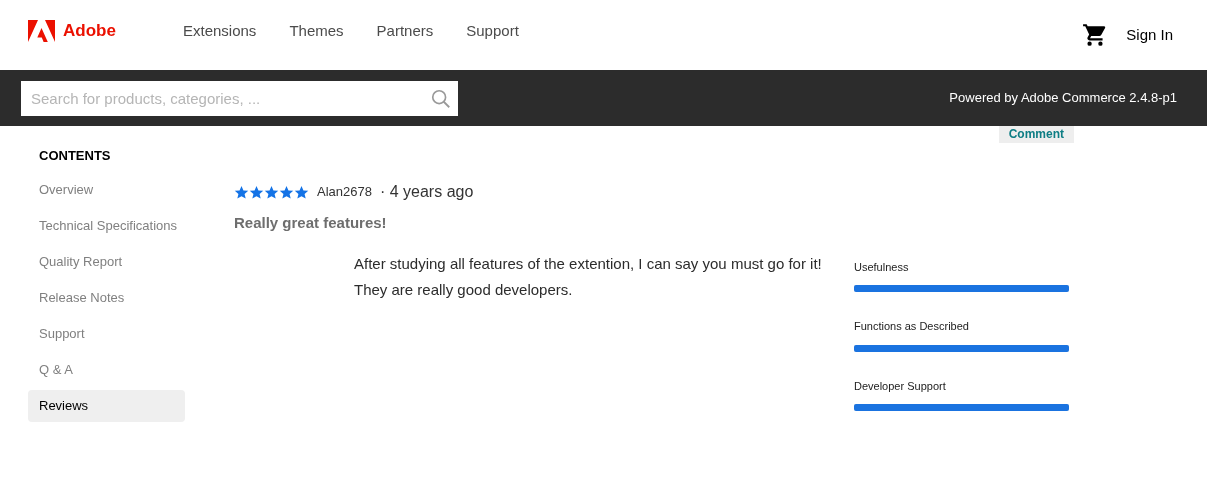 The height and width of the screenshot is (486, 1207). What do you see at coordinates (405, 31) in the screenshot?
I see `nav-link: Partners` at bounding box center [405, 31].